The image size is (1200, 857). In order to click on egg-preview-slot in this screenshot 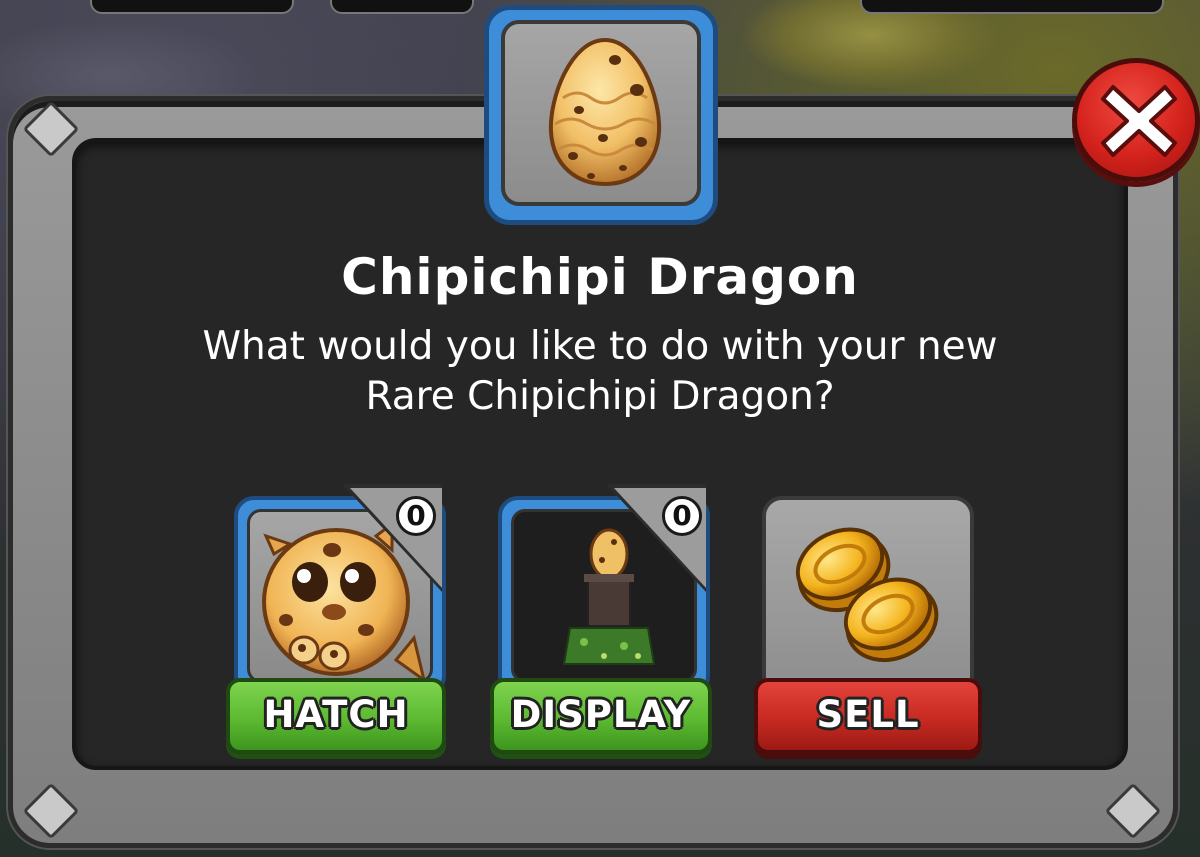, I will do `click(601, 115)`.